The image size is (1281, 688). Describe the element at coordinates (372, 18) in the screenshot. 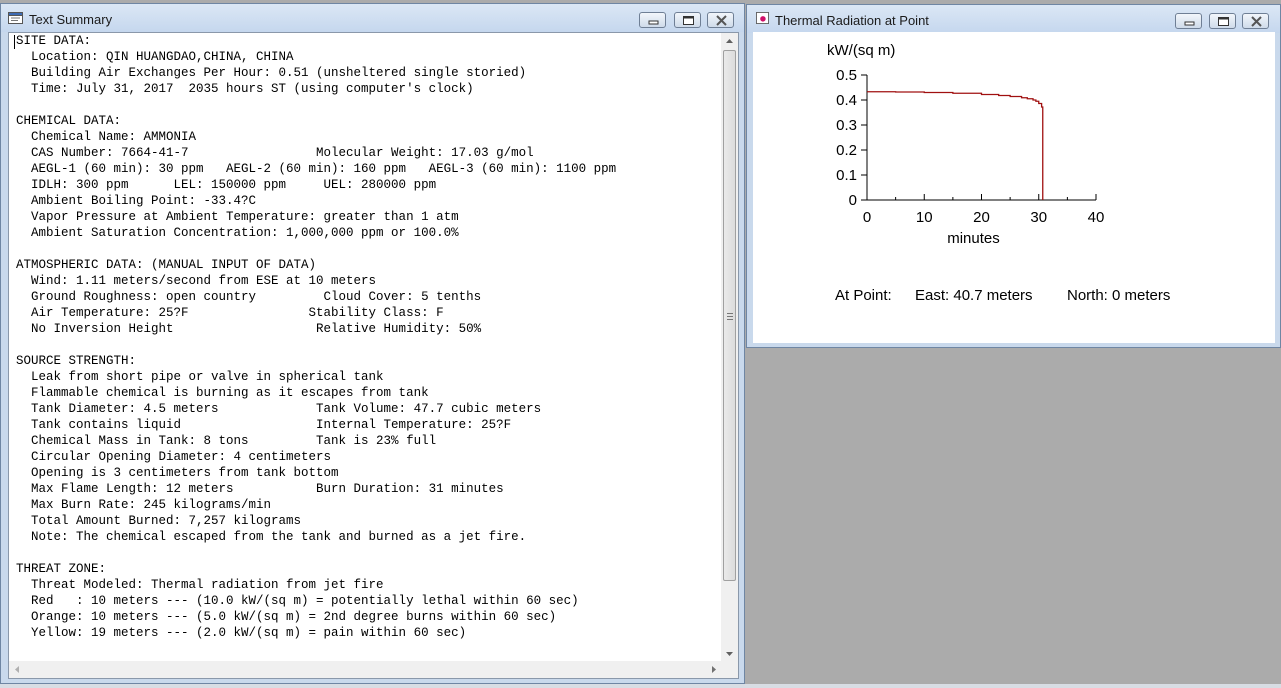

I see `text-summary-titlebar: Text Summary` at that location.